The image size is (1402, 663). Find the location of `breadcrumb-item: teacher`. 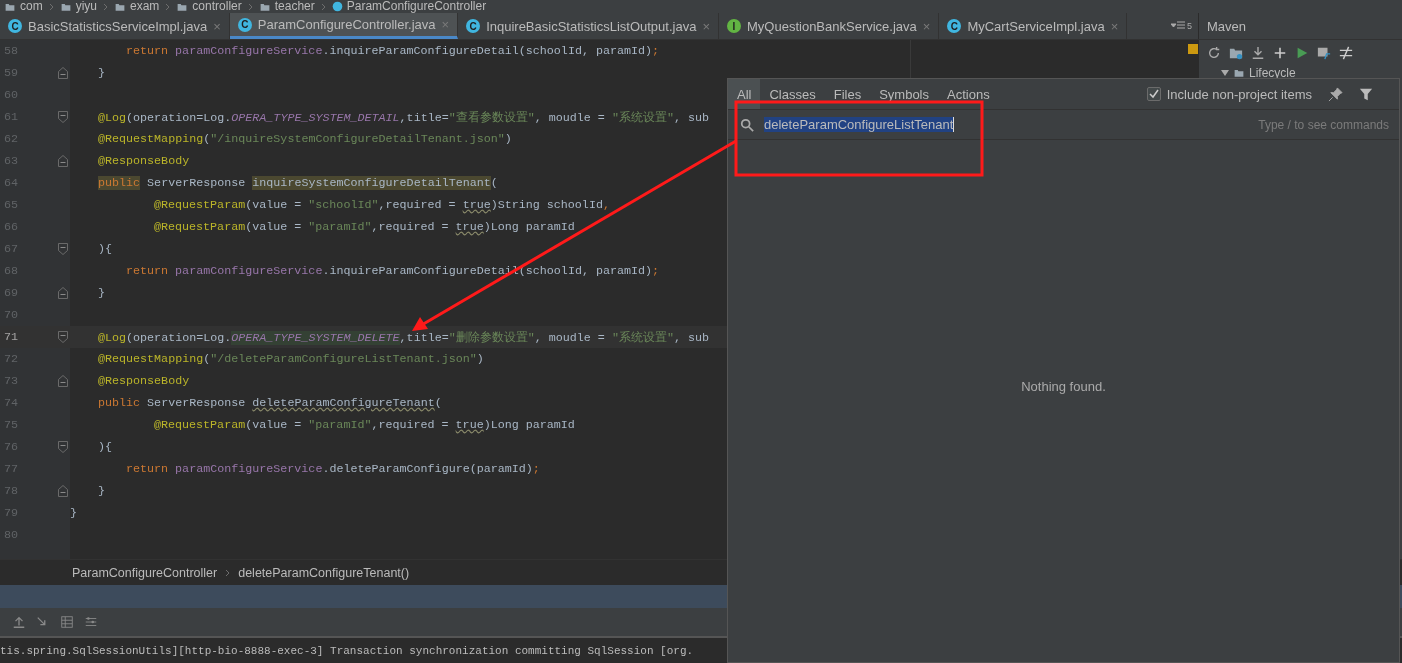

breadcrumb-item: teacher is located at coordinates (286, 6).